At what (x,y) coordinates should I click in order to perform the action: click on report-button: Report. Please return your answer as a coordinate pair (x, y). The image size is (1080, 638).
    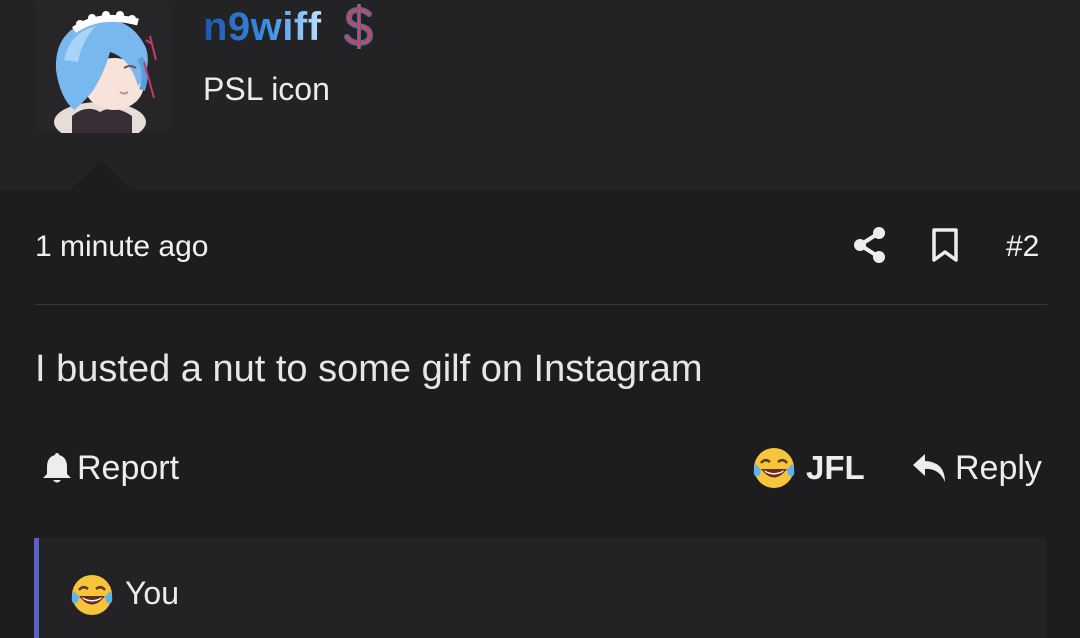
    Looking at the image, I should click on (110, 468).